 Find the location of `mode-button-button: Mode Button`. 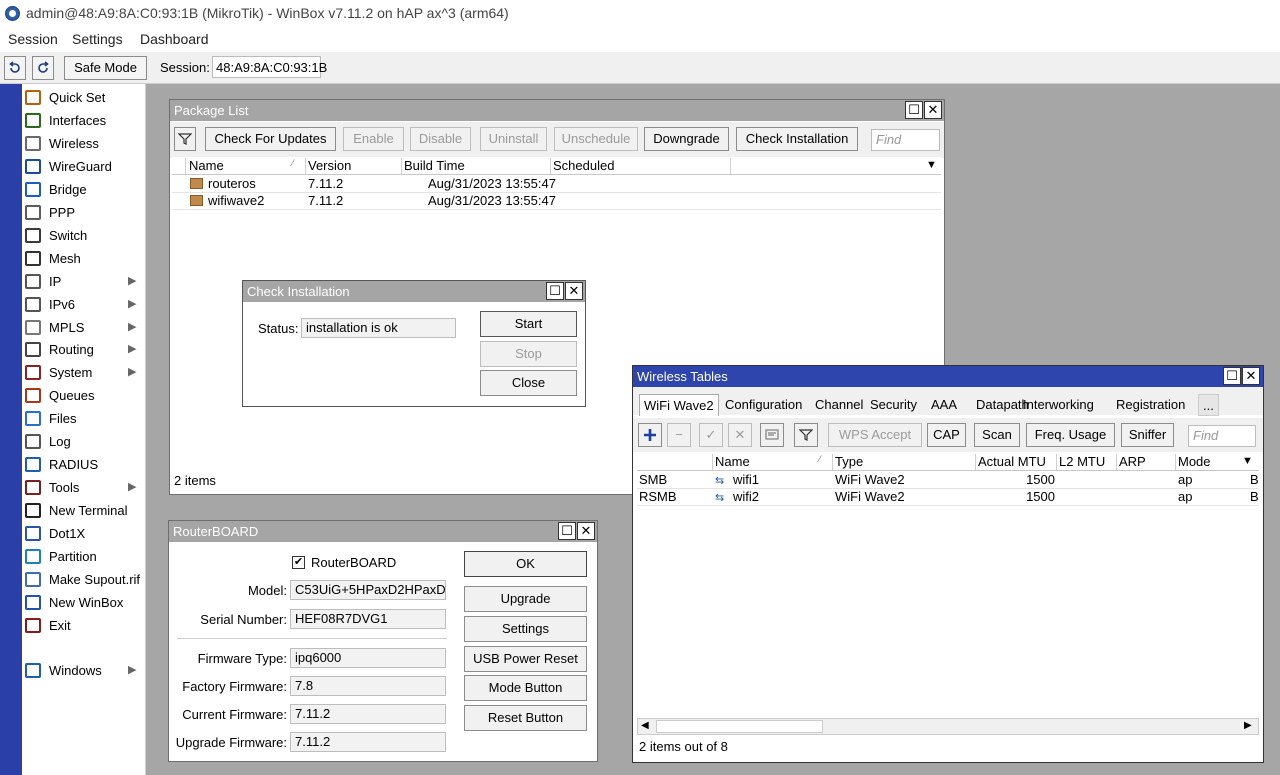

mode-button-button: Mode Button is located at coordinates (525, 688).